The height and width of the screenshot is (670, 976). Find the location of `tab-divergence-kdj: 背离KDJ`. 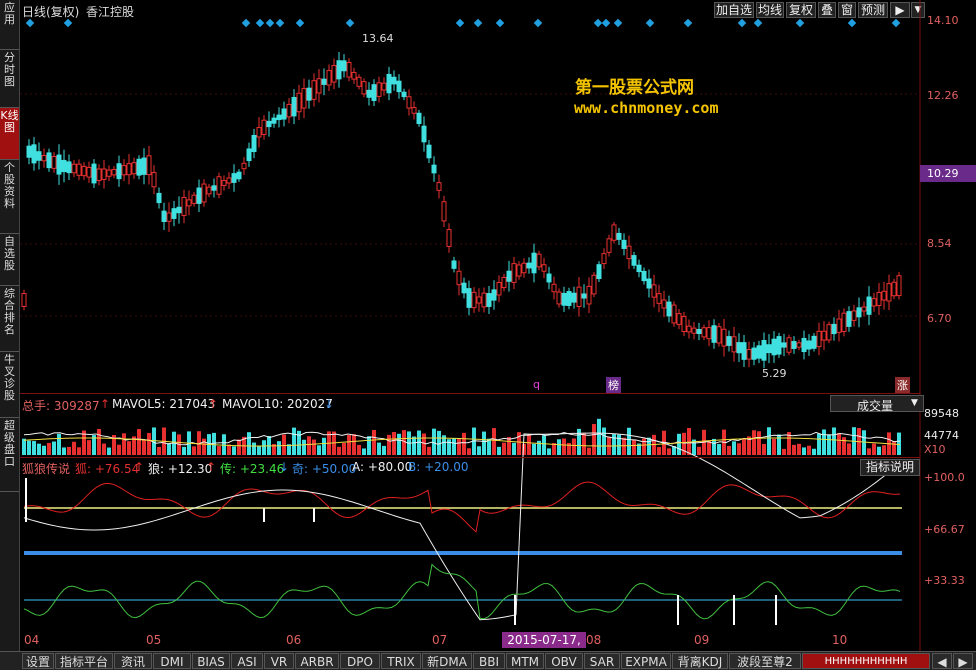

tab-divergence-kdj: 背离KDJ is located at coordinates (700, 661).